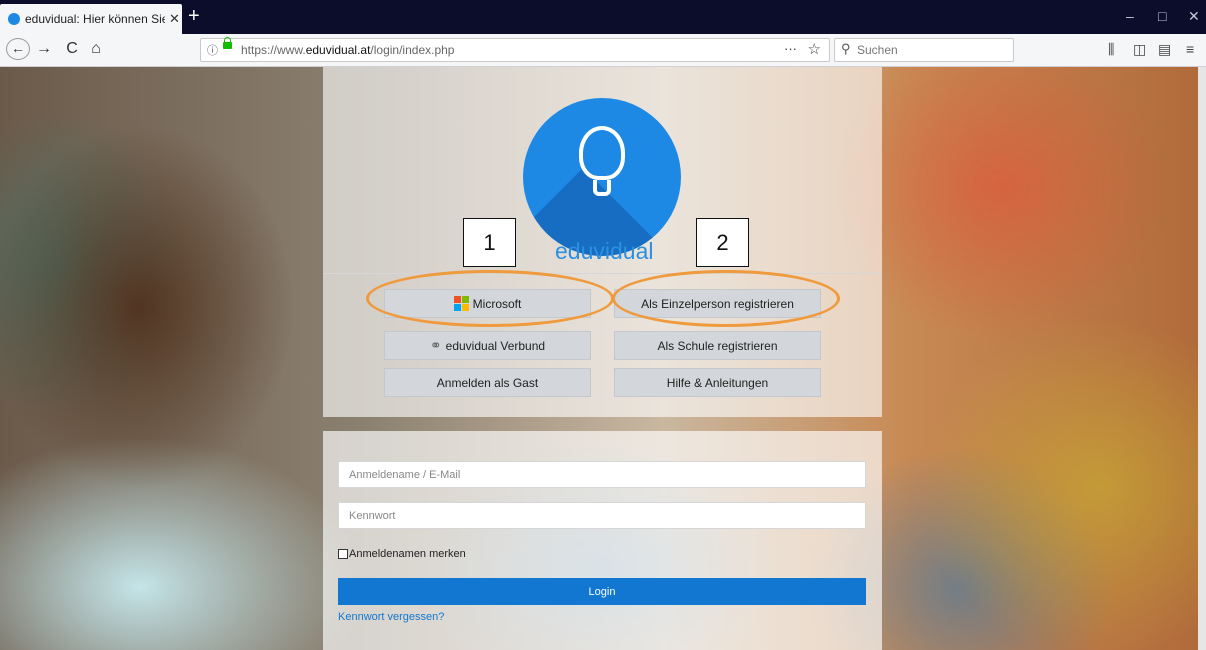 The image size is (1206, 650). What do you see at coordinates (1190, 49) in the screenshot?
I see `menu-icon: ≡` at bounding box center [1190, 49].